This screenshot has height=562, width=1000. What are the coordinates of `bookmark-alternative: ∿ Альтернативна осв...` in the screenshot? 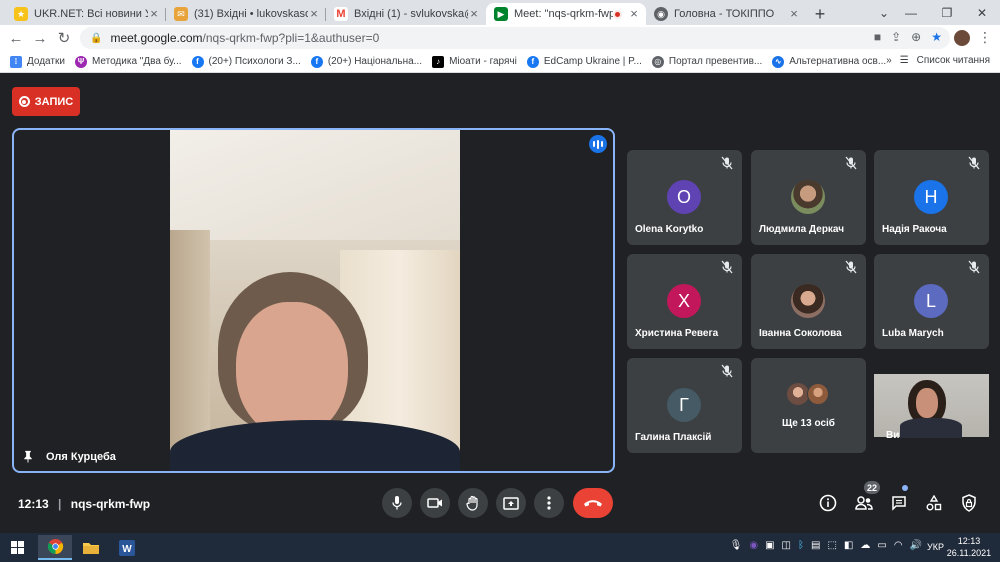 It's located at (829, 61).